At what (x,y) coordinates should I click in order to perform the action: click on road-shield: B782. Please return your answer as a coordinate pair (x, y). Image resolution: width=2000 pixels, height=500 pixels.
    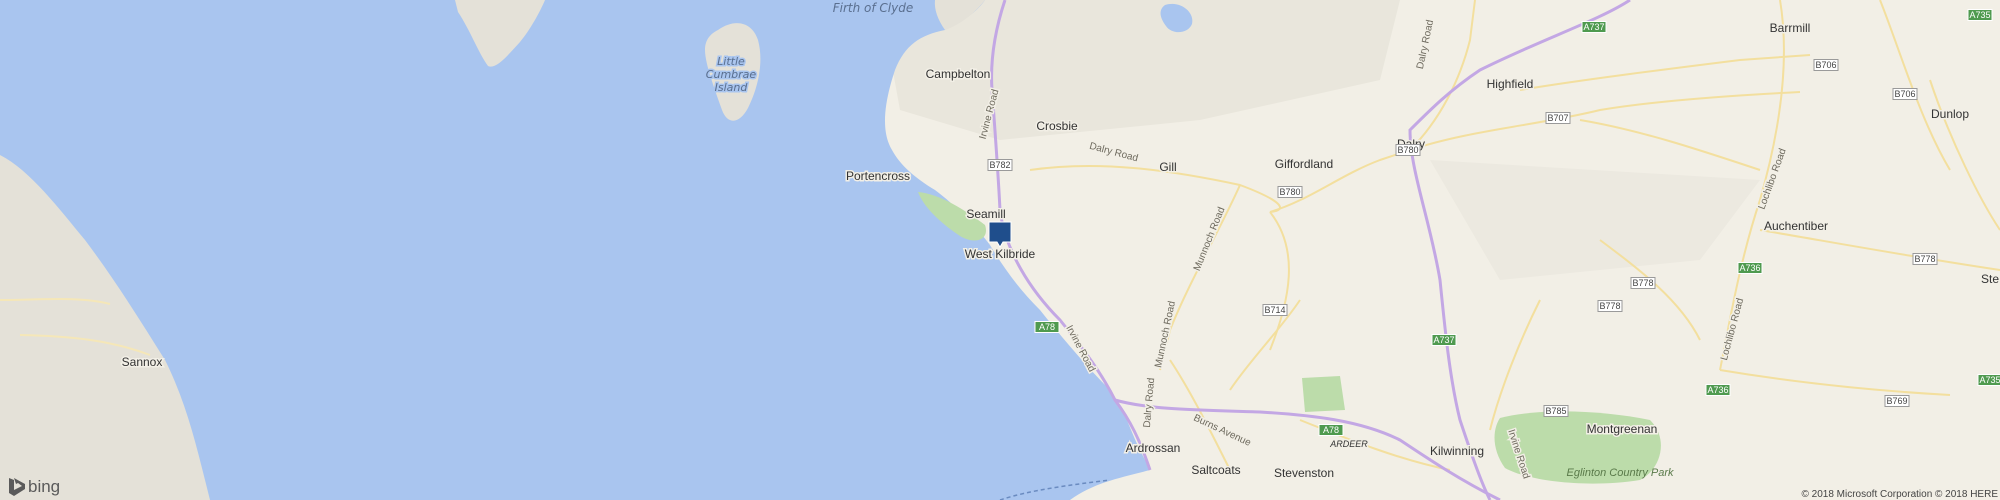
    Looking at the image, I should click on (1000, 165).